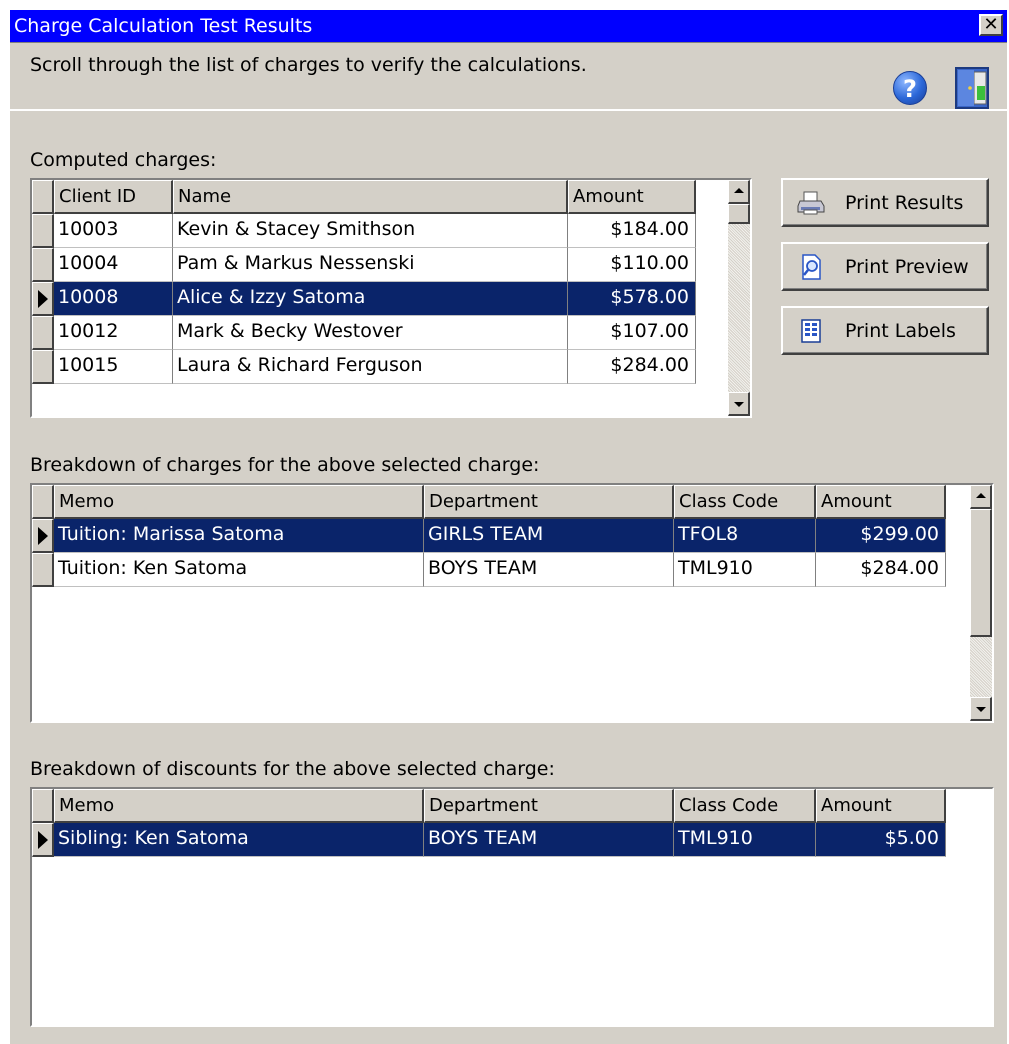 This screenshot has height=1044, width=1009. I want to click on cell-client-id: 10015, so click(113, 367).